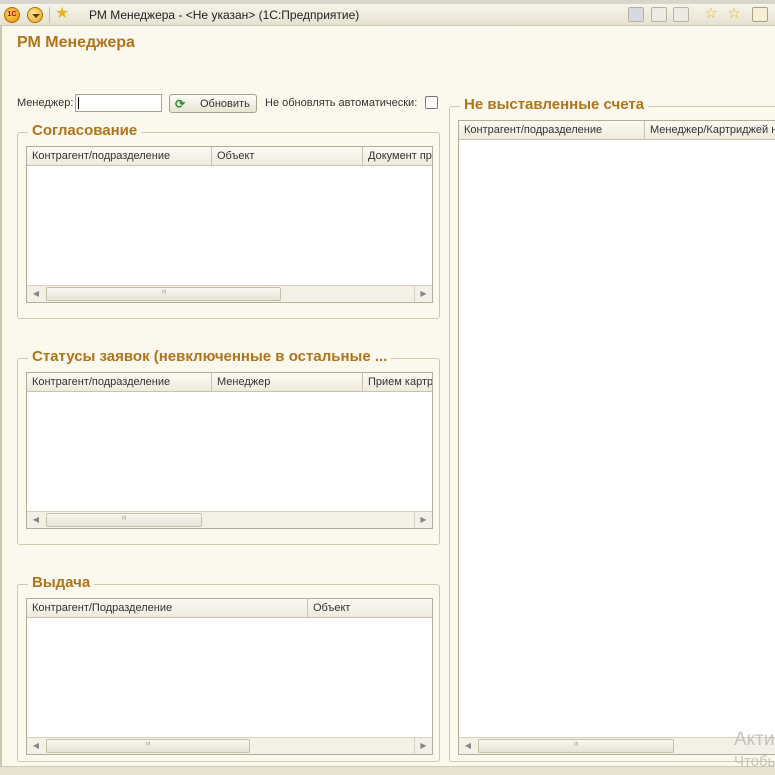  What do you see at coordinates (1, 396) in the screenshot?
I see `window-left-border` at bounding box center [1, 396].